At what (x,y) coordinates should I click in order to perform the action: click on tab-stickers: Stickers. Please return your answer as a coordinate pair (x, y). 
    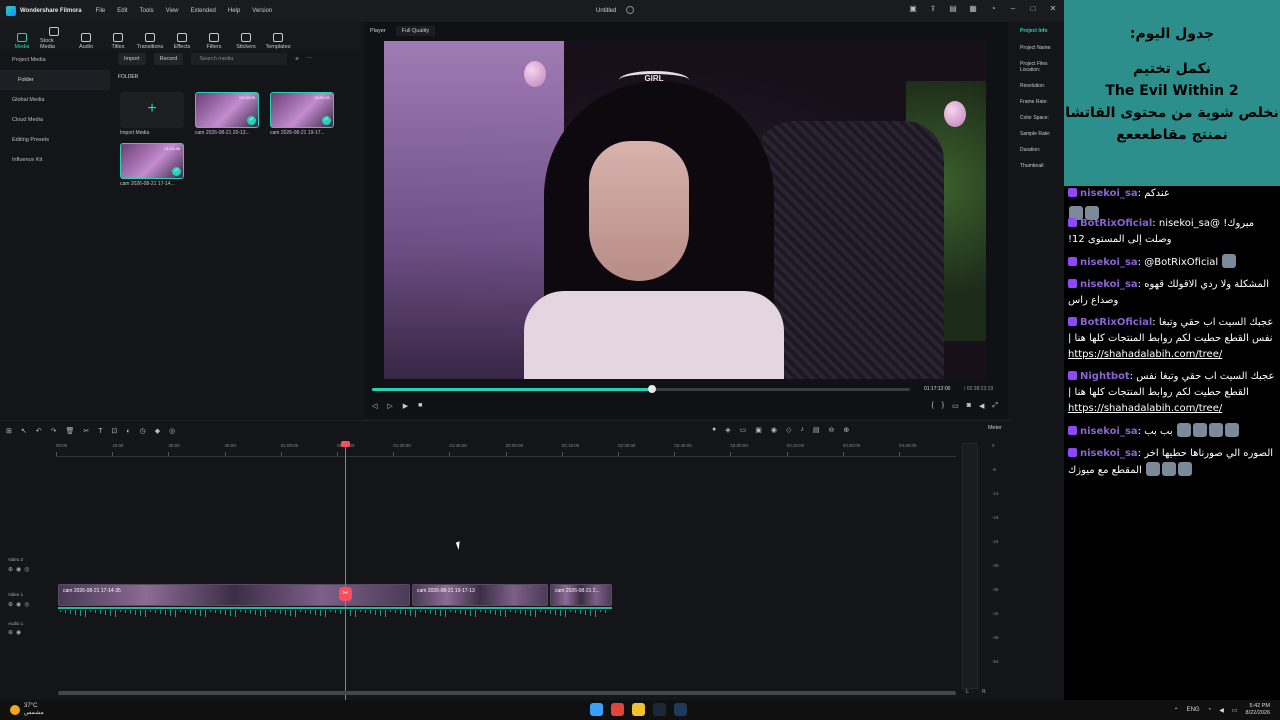
    Looking at the image, I should click on (246, 37).